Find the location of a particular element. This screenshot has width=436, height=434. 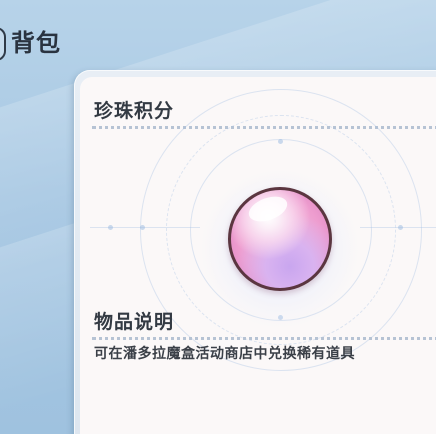

item-name: 珍珠积分 is located at coordinates (134, 111).